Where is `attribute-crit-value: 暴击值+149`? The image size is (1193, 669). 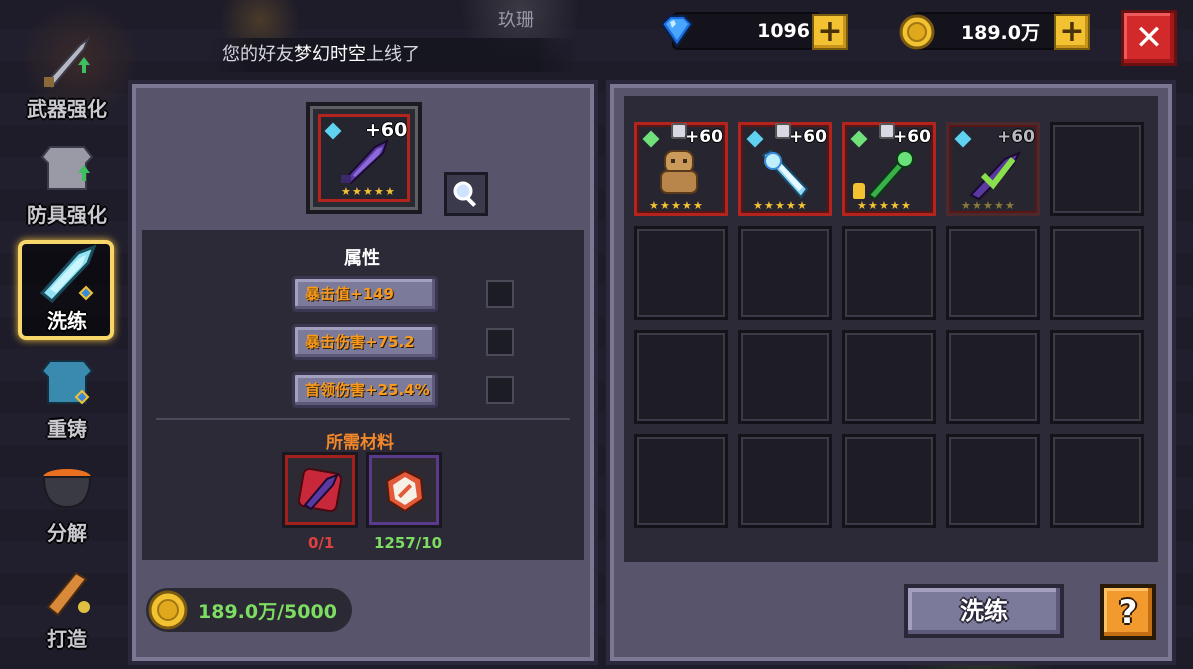 attribute-crit-value: 暴击值+149 is located at coordinates (365, 294).